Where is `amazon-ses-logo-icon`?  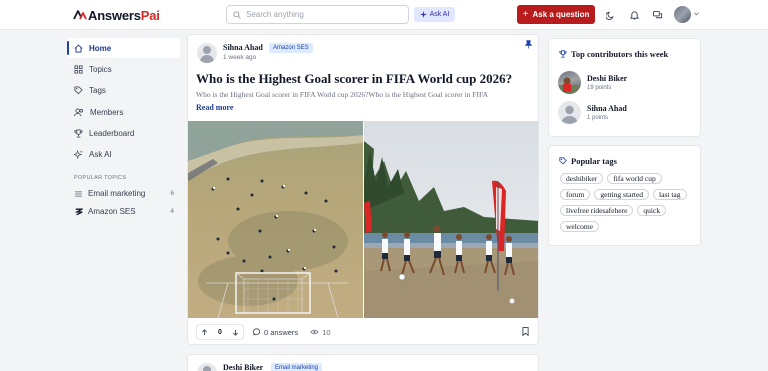 amazon-ses-logo-icon is located at coordinates (78, 212).